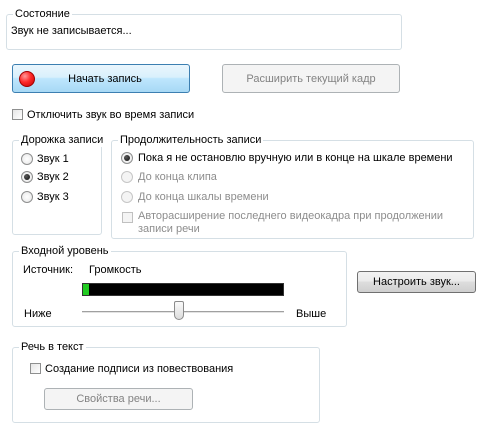 The width and height of the screenshot is (494, 433). Describe the element at coordinates (178, 310) in the screenshot. I see `input-level-slider-thumb` at that location.